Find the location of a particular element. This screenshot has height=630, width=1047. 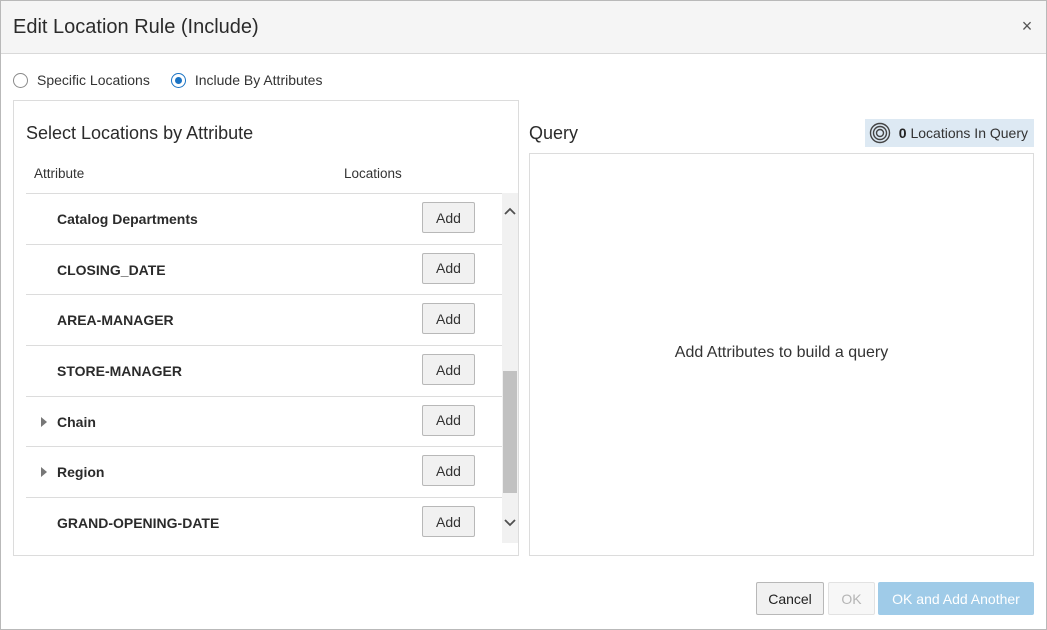

query-header: Query 0 Locations In Query is located at coordinates (781, 134).